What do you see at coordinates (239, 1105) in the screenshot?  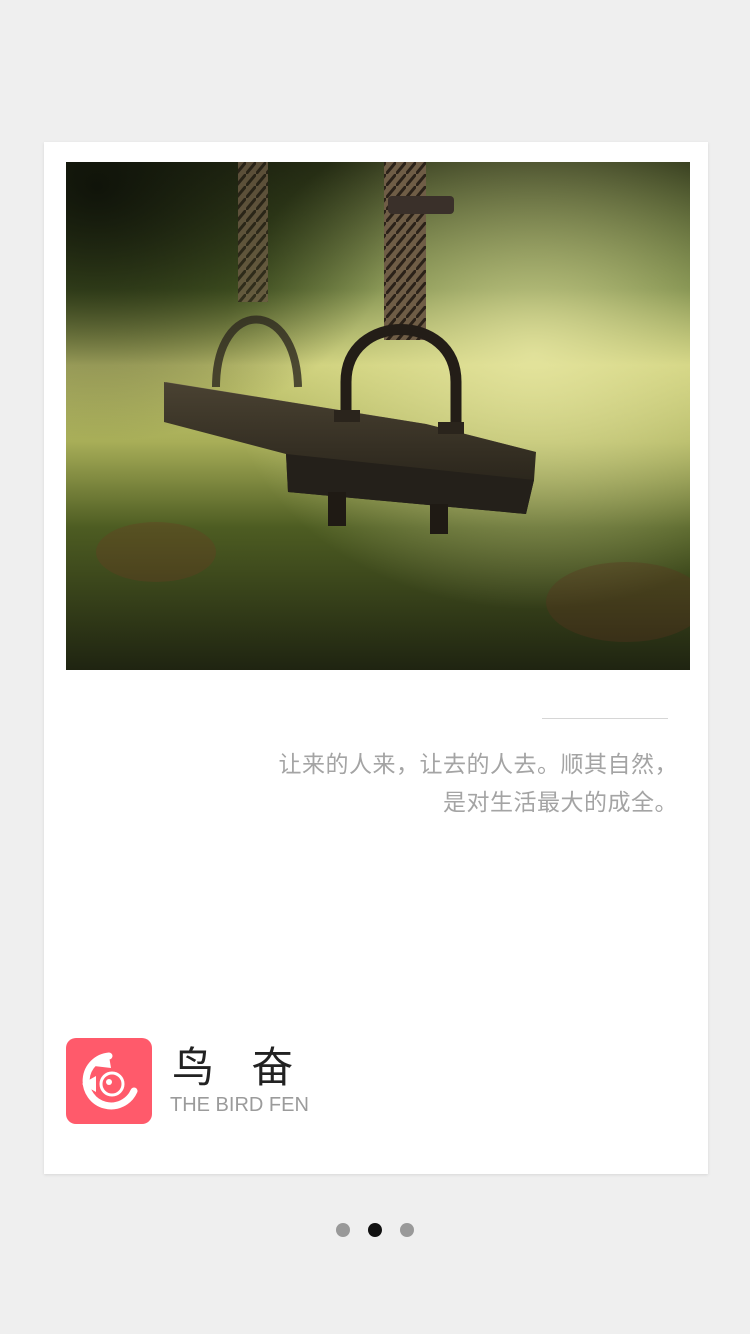 I see `brand-subtitle: THE BIRD FEN` at bounding box center [239, 1105].